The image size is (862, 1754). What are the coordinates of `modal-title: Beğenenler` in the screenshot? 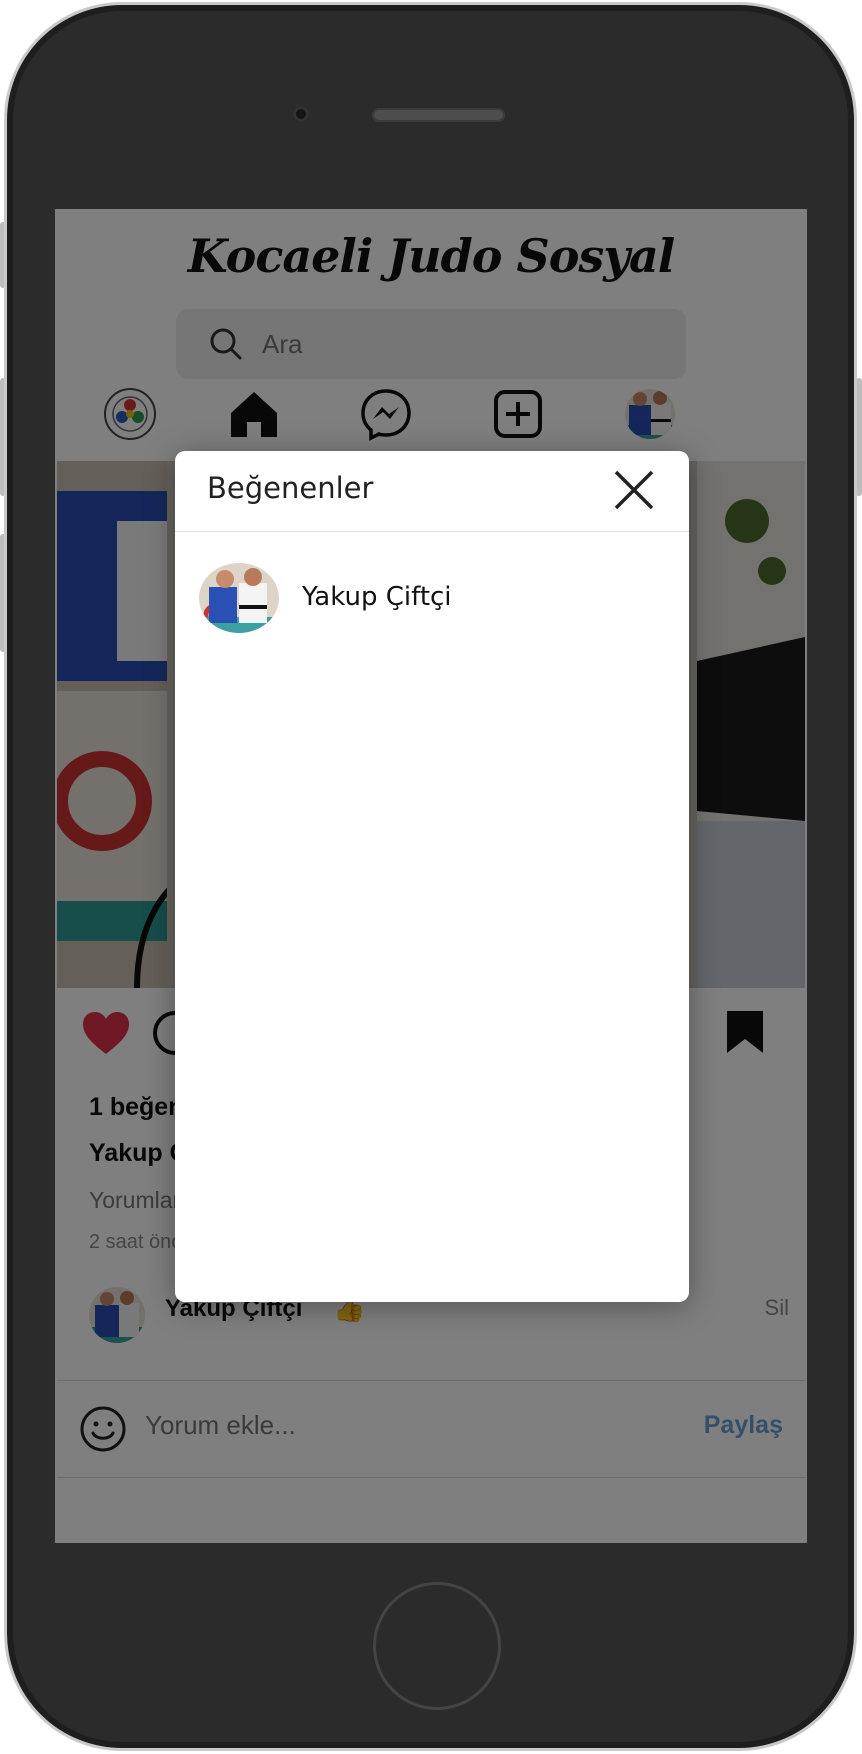 It's located at (290, 488).